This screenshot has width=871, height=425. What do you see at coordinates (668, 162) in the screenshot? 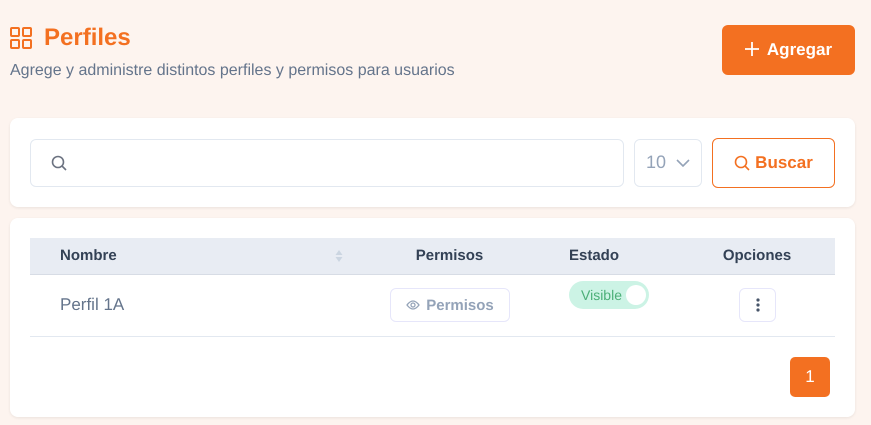
I see `page-size-select: 10` at bounding box center [668, 162].